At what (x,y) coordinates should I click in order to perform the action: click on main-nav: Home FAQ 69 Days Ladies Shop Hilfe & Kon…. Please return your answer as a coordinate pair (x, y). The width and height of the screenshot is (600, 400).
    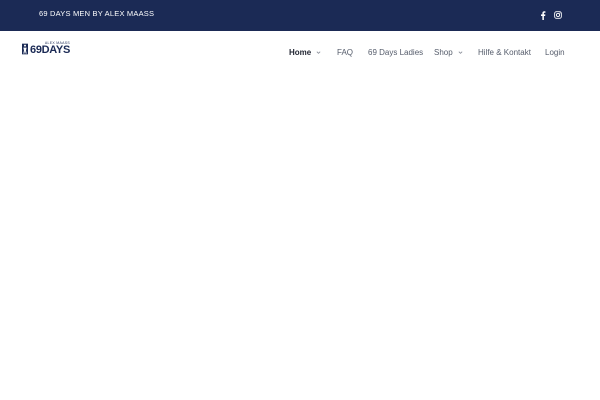
    Looking at the image, I should click on (300, 52).